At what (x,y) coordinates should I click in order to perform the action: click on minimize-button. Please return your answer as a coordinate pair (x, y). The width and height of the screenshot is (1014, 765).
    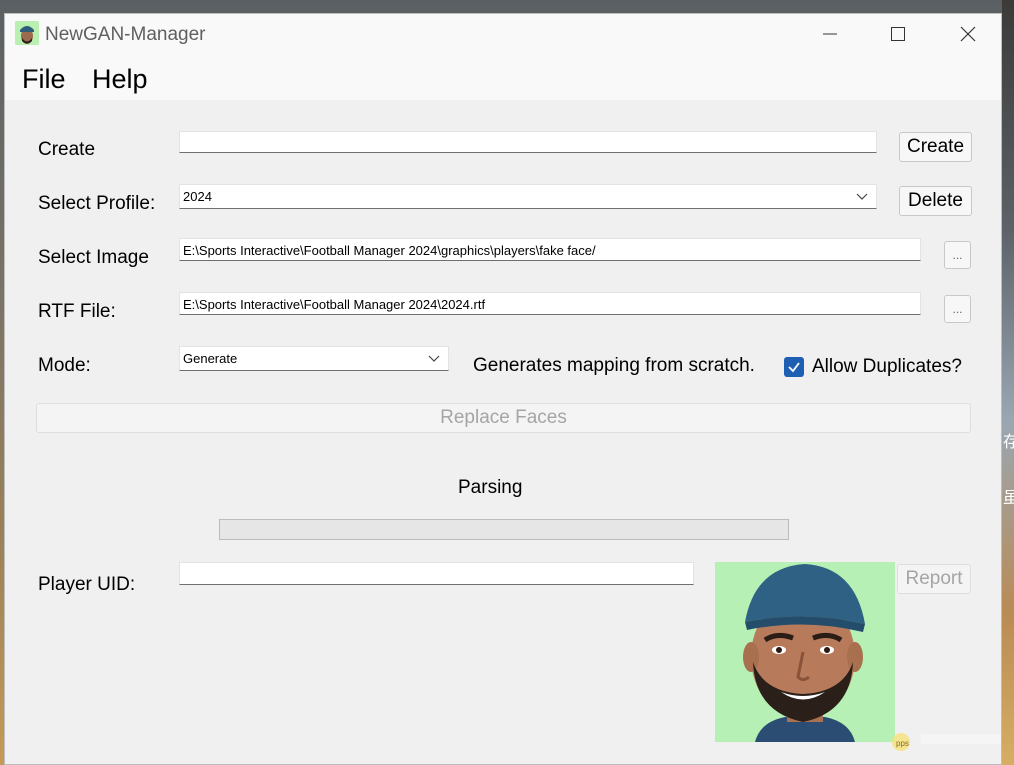
    Looking at the image, I should click on (830, 34).